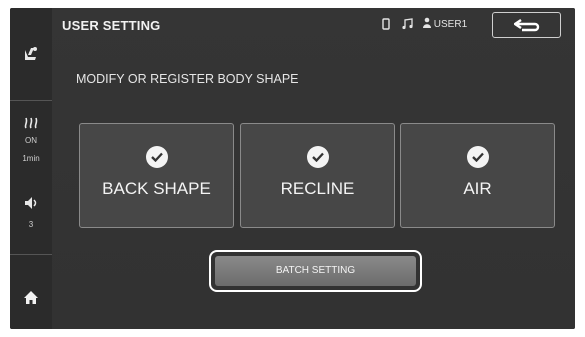 The width and height of the screenshot is (585, 337). I want to click on air-card: AIR, so click(477, 175).